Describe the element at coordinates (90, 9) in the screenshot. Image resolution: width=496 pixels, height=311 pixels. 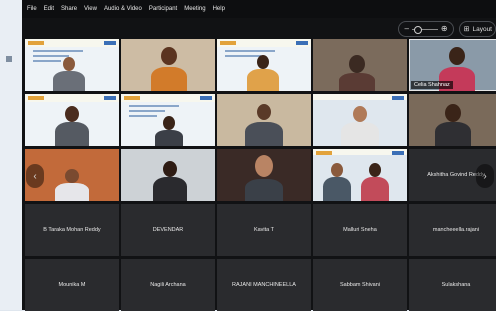
I see `menu-view: View` at that location.